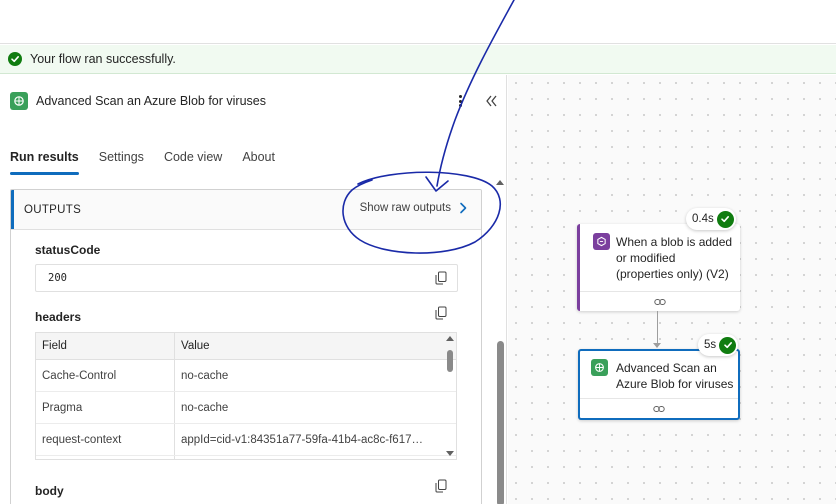  Describe the element at coordinates (195, 346) in the screenshot. I see `column-header-value: Value` at that location.